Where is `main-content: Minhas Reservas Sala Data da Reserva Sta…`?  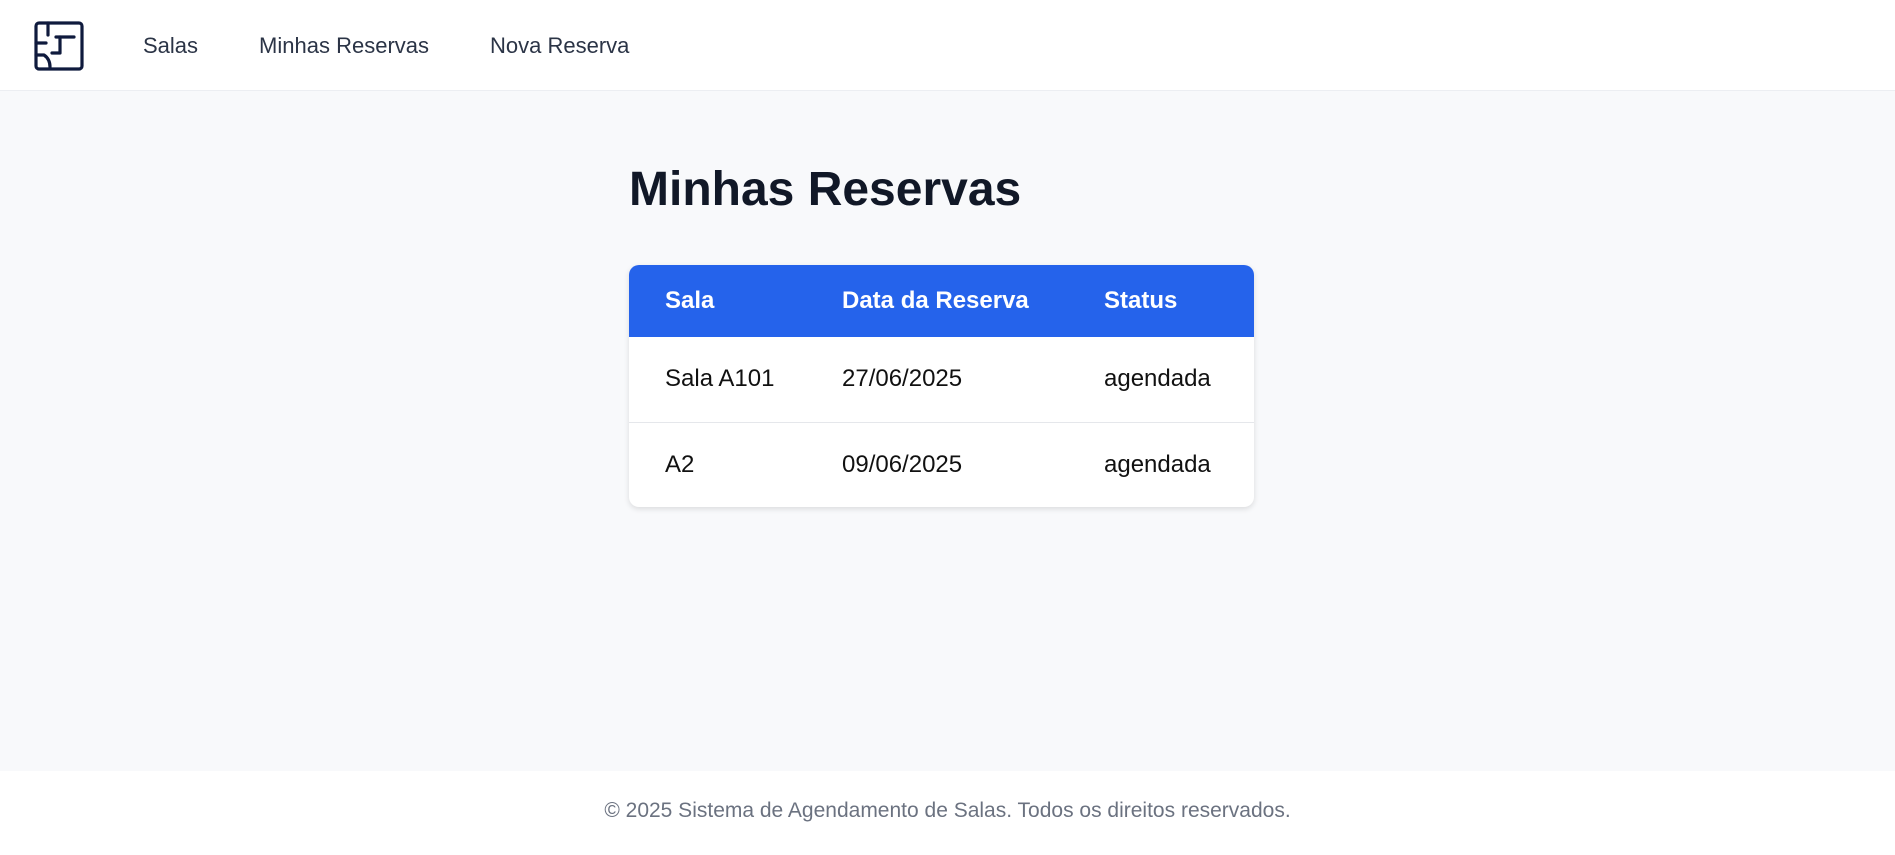 main-content: Minhas Reservas Sala Data da Reserva Sta… is located at coordinates (941, 334).